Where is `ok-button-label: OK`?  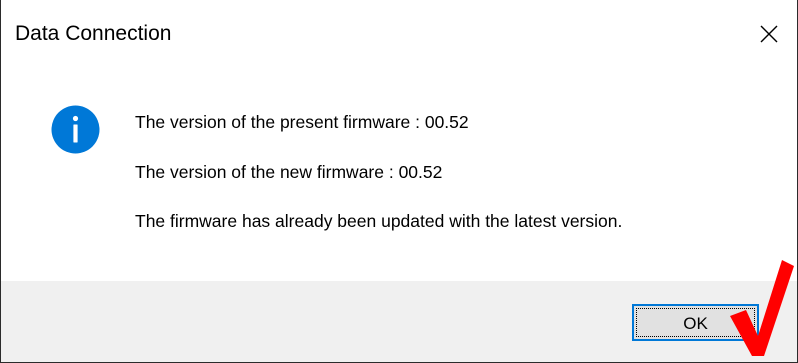 ok-button-label: OK is located at coordinates (695, 323).